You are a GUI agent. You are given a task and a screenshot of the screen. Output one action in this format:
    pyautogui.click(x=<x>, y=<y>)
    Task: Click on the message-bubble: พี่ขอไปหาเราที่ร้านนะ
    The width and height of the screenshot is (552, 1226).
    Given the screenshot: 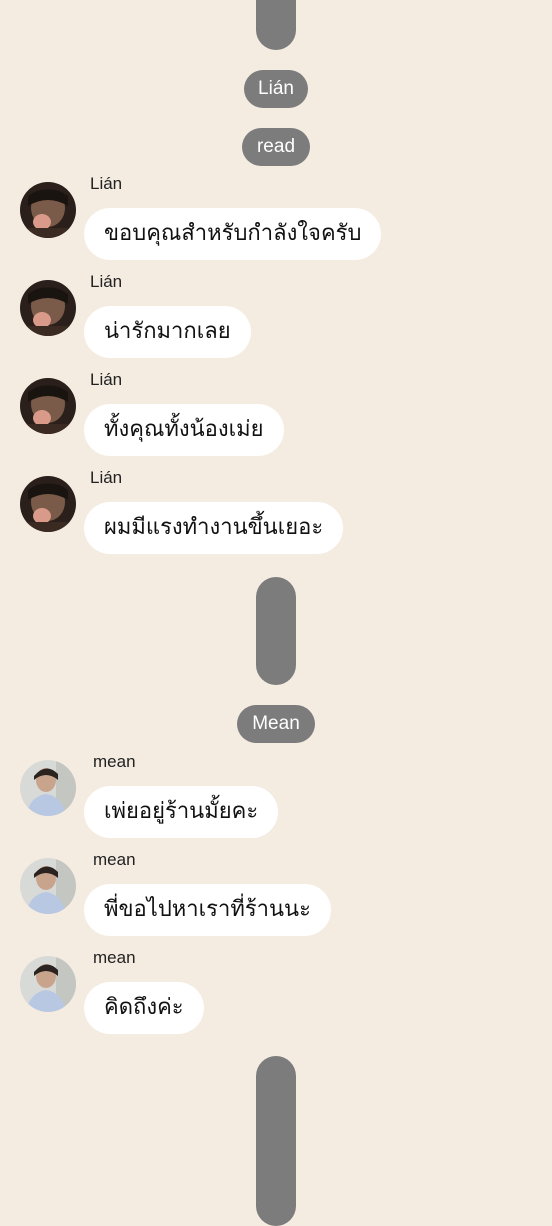 What is the action you would take?
    pyautogui.click(x=207, y=910)
    